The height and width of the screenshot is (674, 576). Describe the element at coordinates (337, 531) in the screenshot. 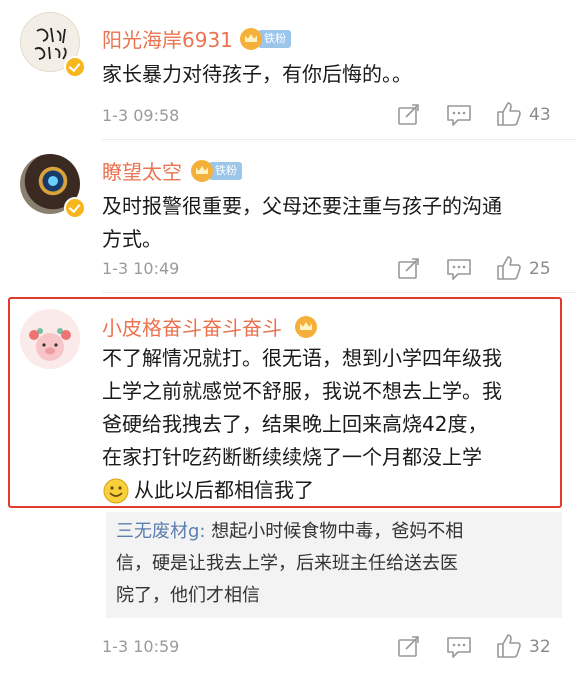

I see `reply-line-text: 想起小时候食物中毒，爸妈不相` at that location.